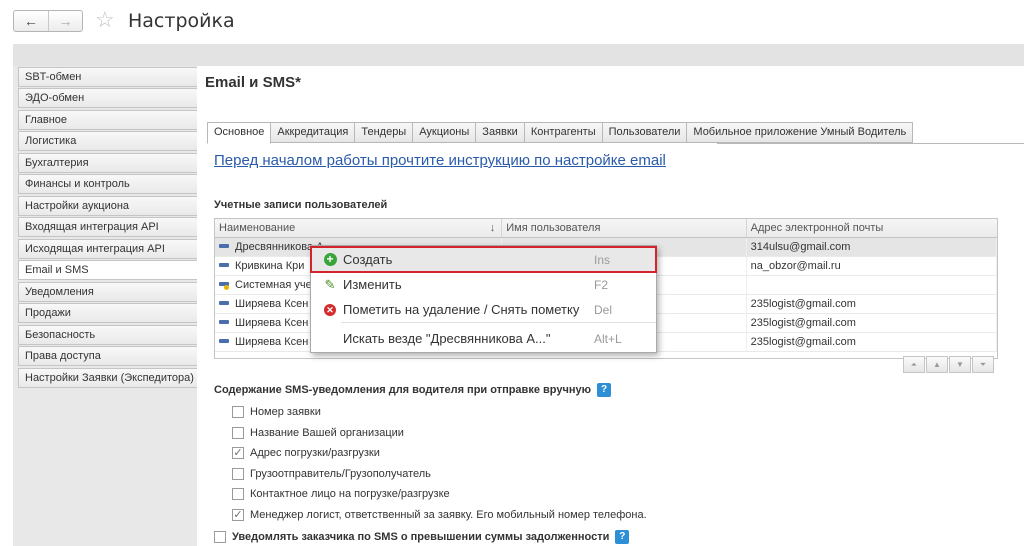  What do you see at coordinates (330, 284) in the screenshot?
I see `pencil-icon: ✎` at bounding box center [330, 284].